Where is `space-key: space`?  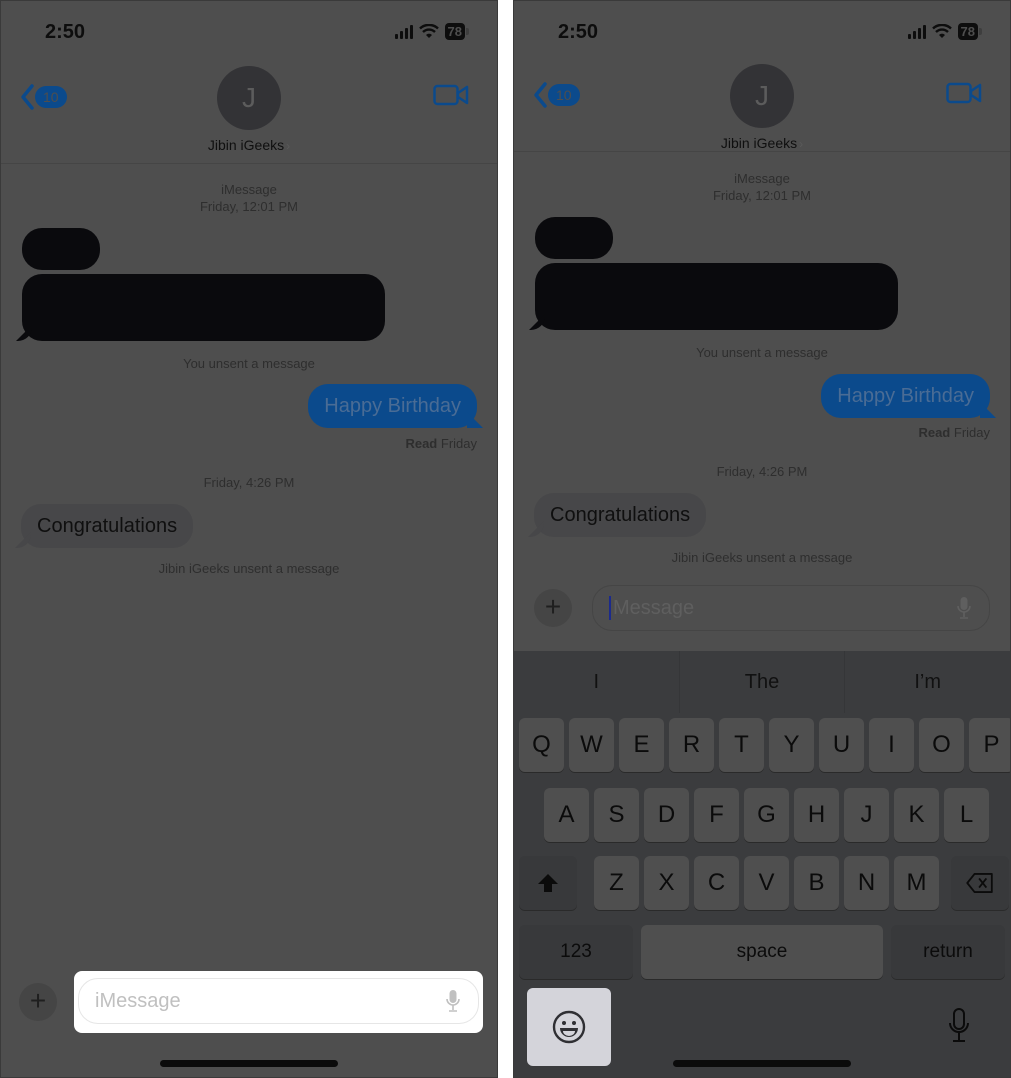 space-key: space is located at coordinates (762, 952).